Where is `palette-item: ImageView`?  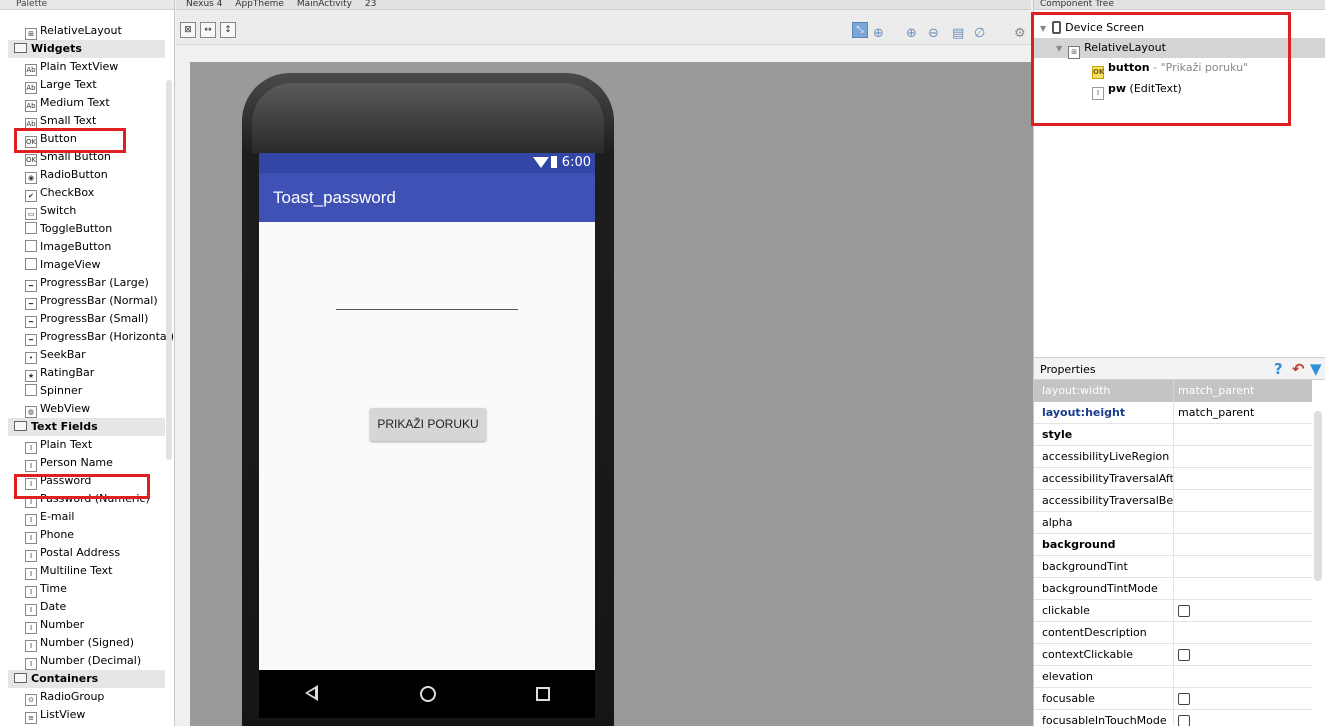 palette-item: ImageView is located at coordinates (63, 265).